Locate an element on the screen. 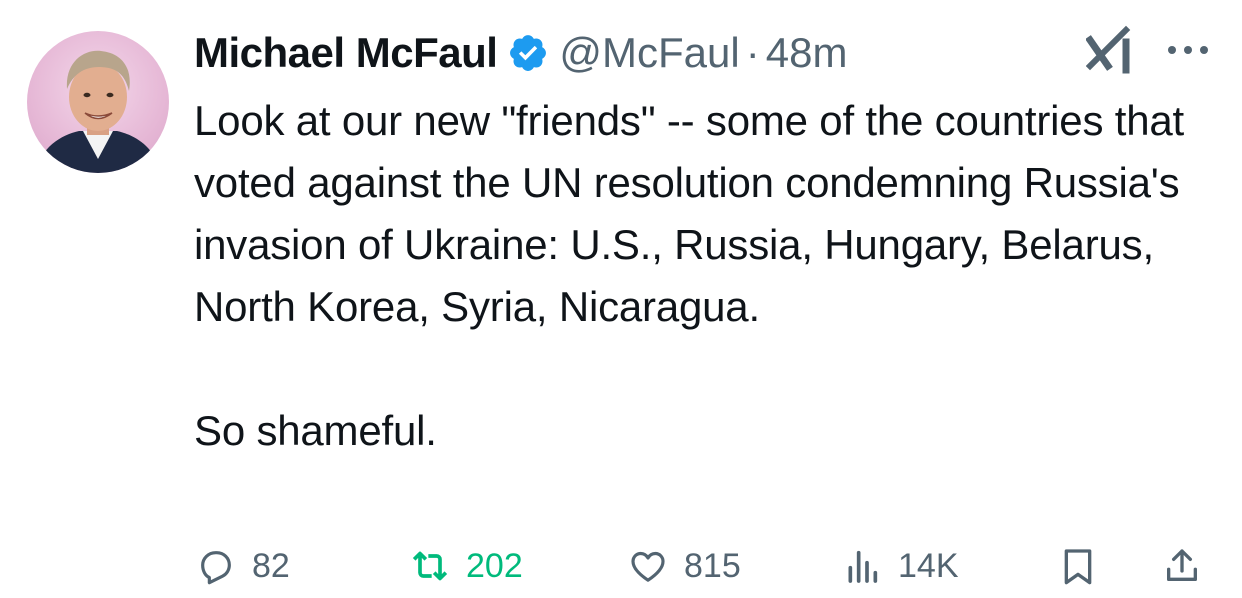 Image resolution: width=1242 pixels, height=598 pixels. retweet-icon is located at coordinates (430, 566).